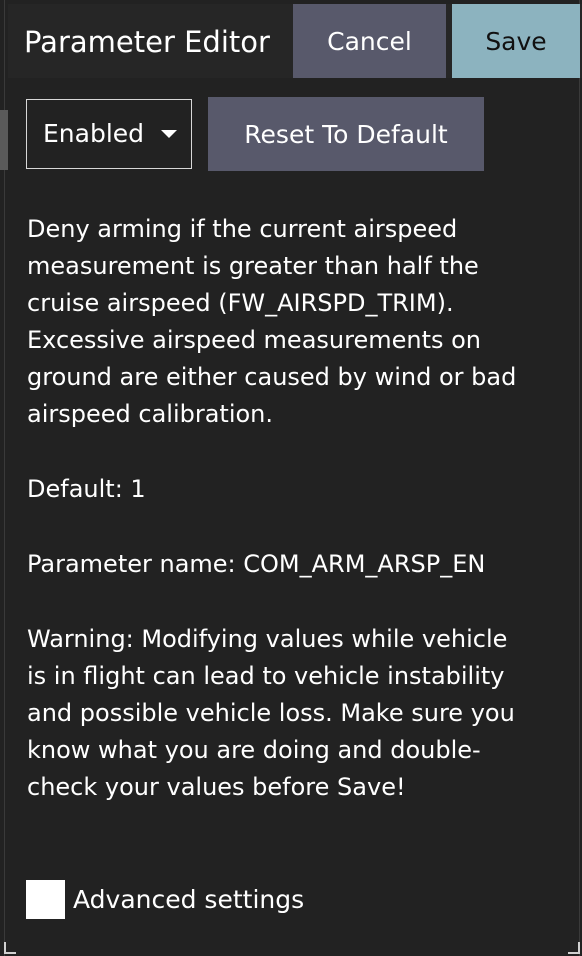  I want to click on advanced-settings-label: Advanced settings, so click(188, 900).